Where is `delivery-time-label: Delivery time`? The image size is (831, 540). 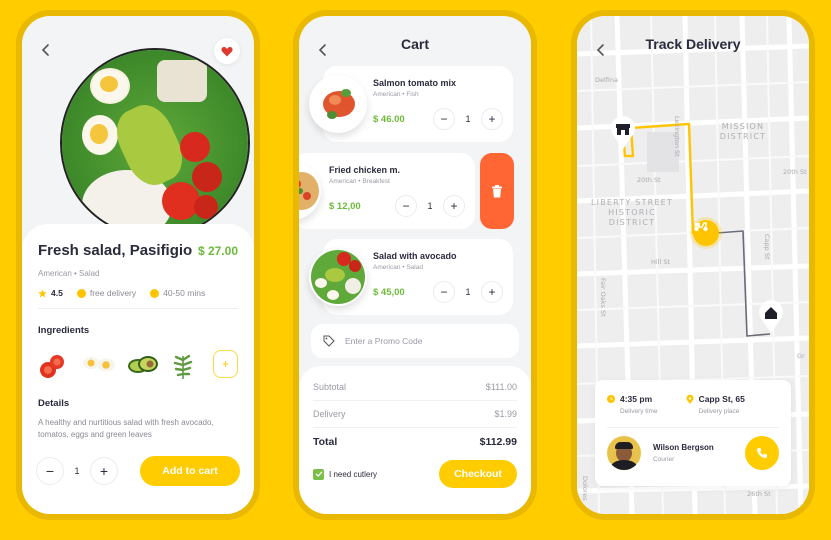
delivery-time-label: Delivery time is located at coordinates (639, 411).